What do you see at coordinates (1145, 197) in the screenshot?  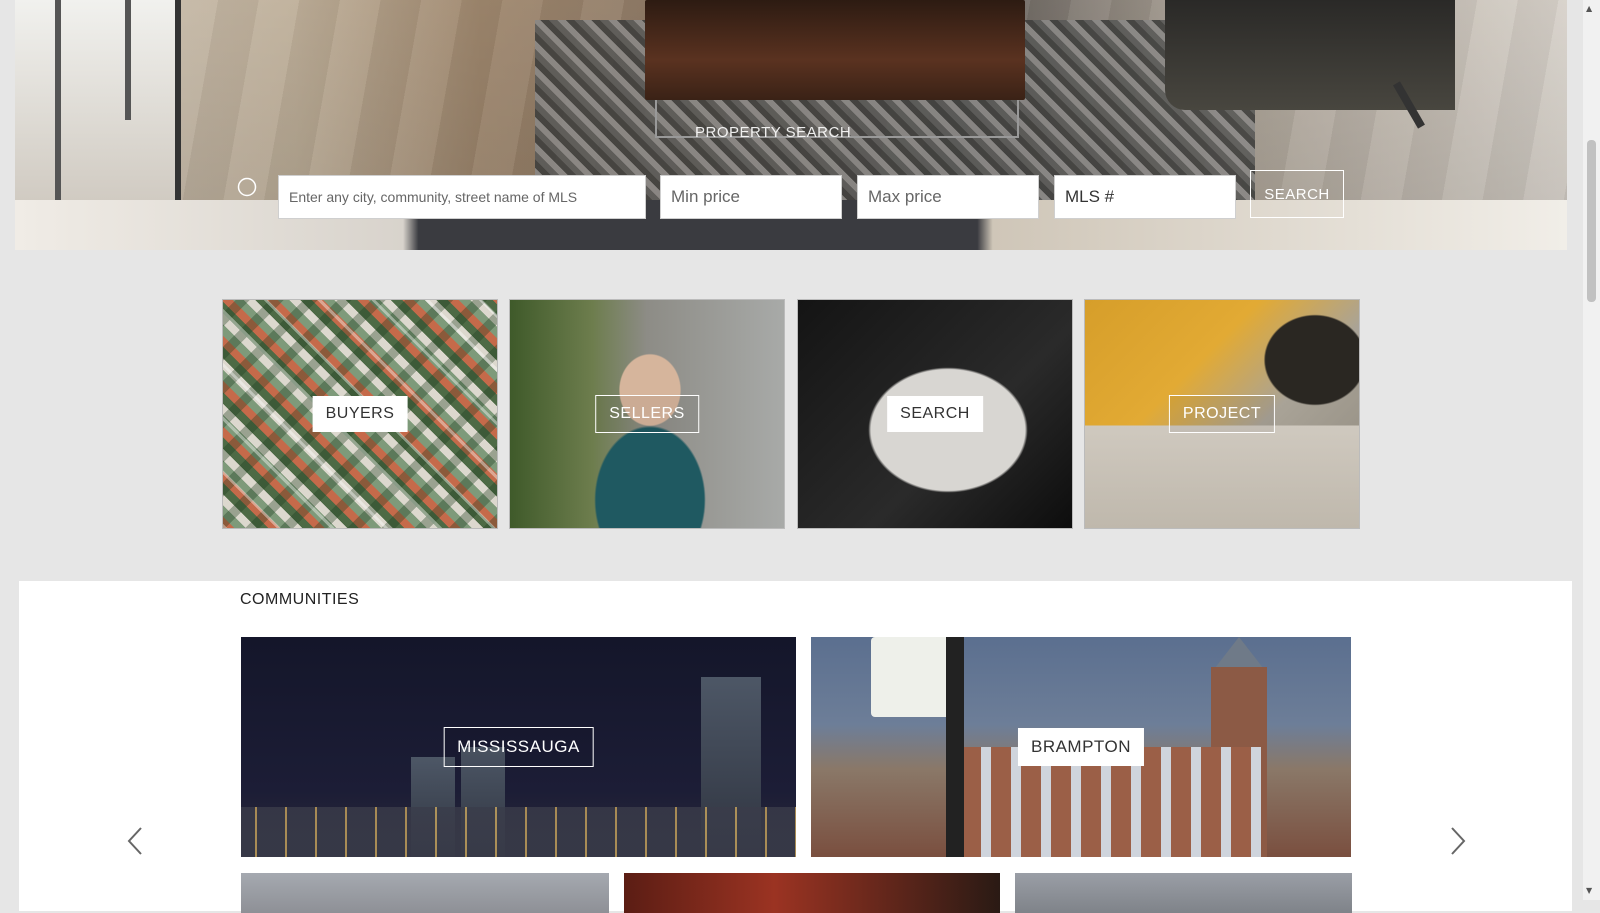 I see `mls-number-input: MLS #` at bounding box center [1145, 197].